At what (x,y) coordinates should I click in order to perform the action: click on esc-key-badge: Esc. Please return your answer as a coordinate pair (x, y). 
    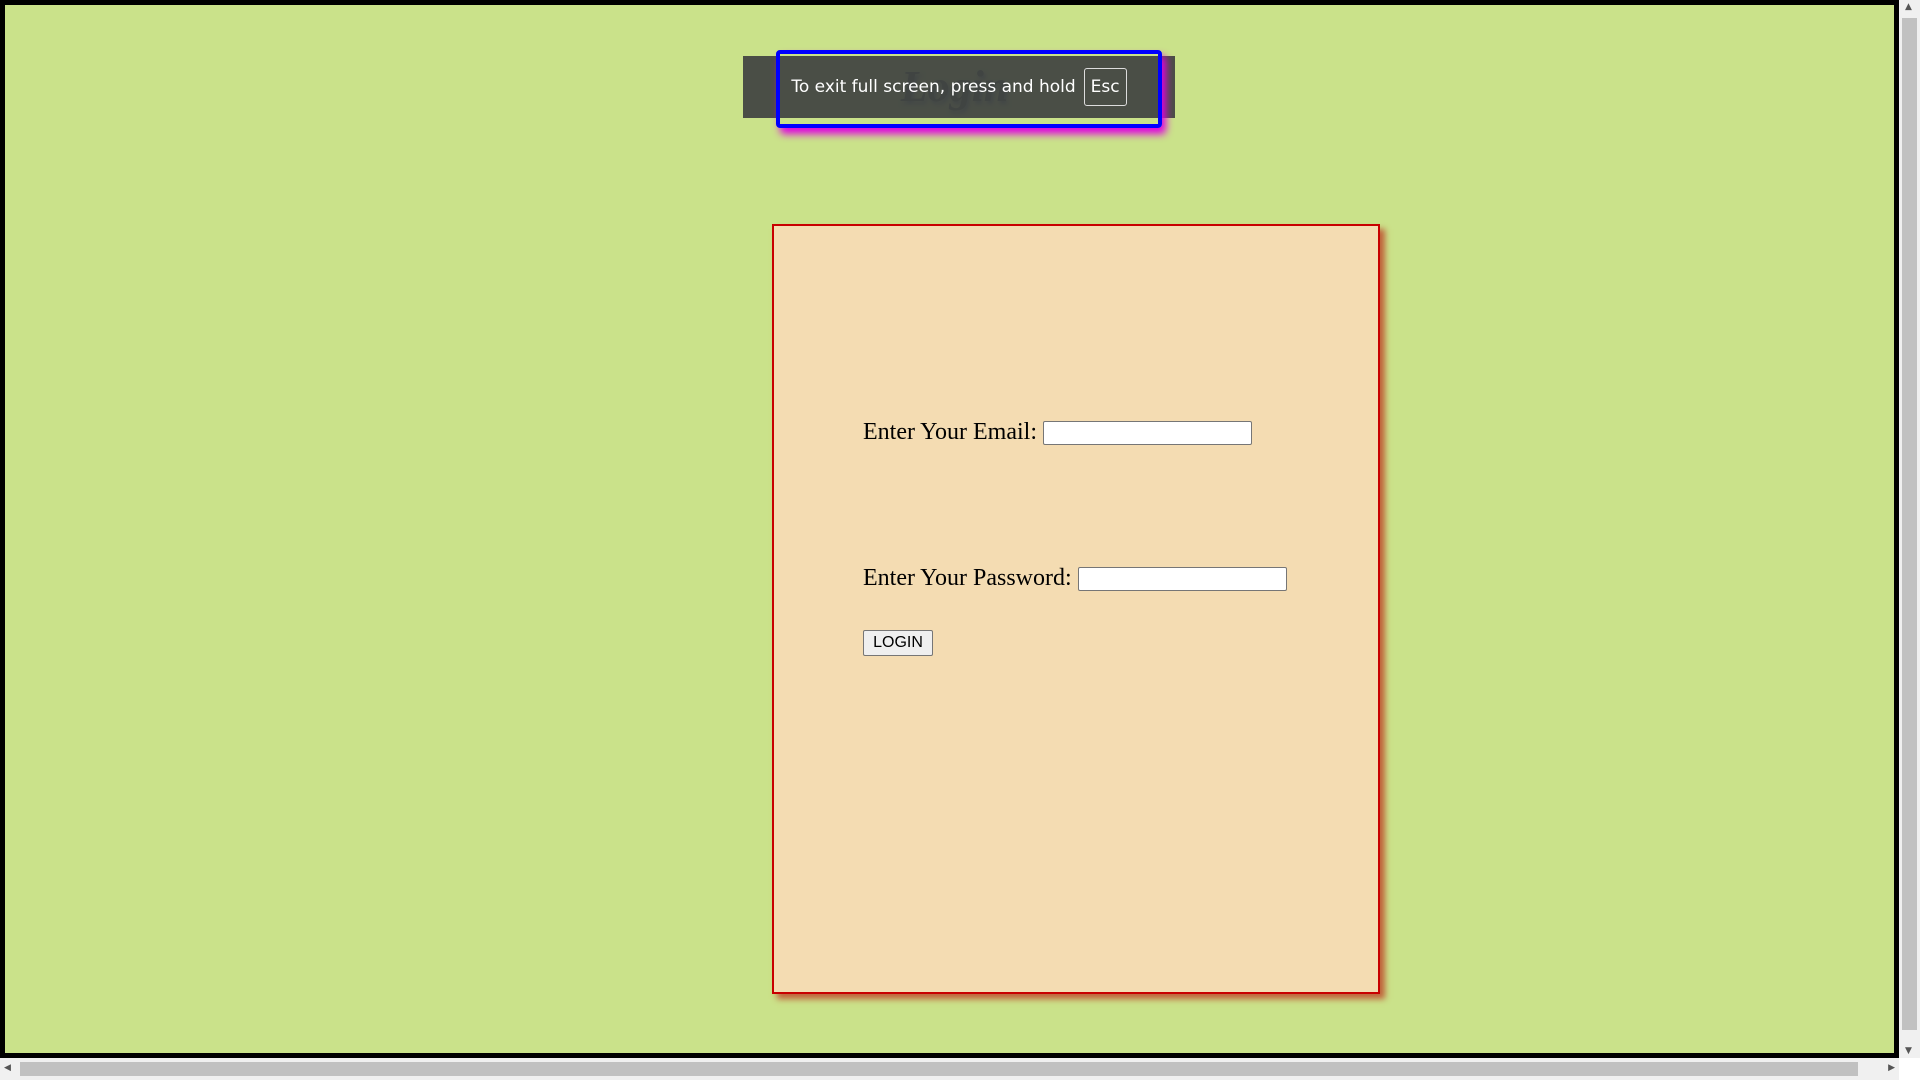
    Looking at the image, I should click on (1105, 87).